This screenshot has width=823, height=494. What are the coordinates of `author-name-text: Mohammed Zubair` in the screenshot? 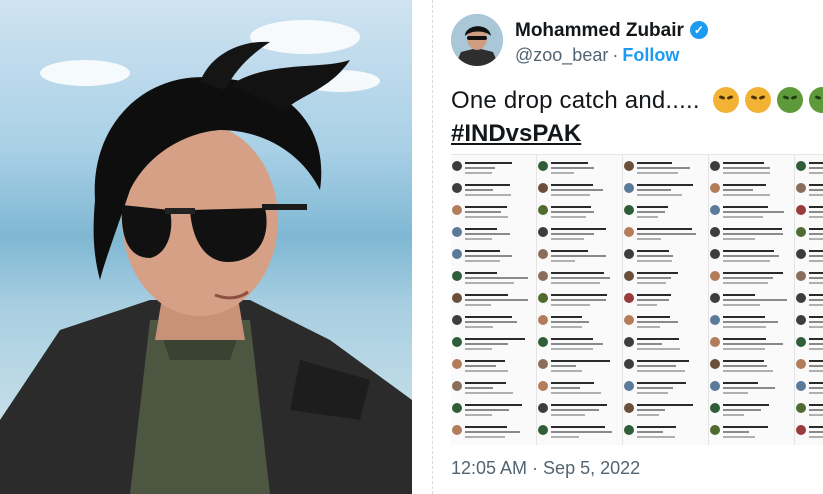 It's located at (599, 30).